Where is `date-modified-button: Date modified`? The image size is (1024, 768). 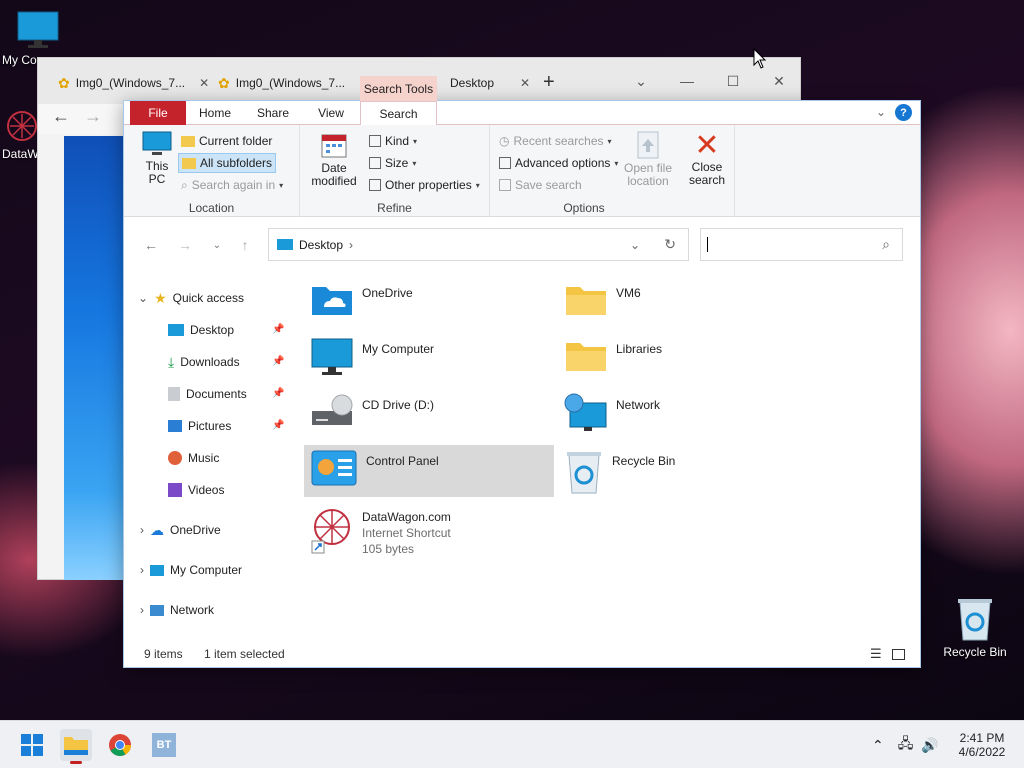
date-modified-button: Date modified is located at coordinates (334, 159).